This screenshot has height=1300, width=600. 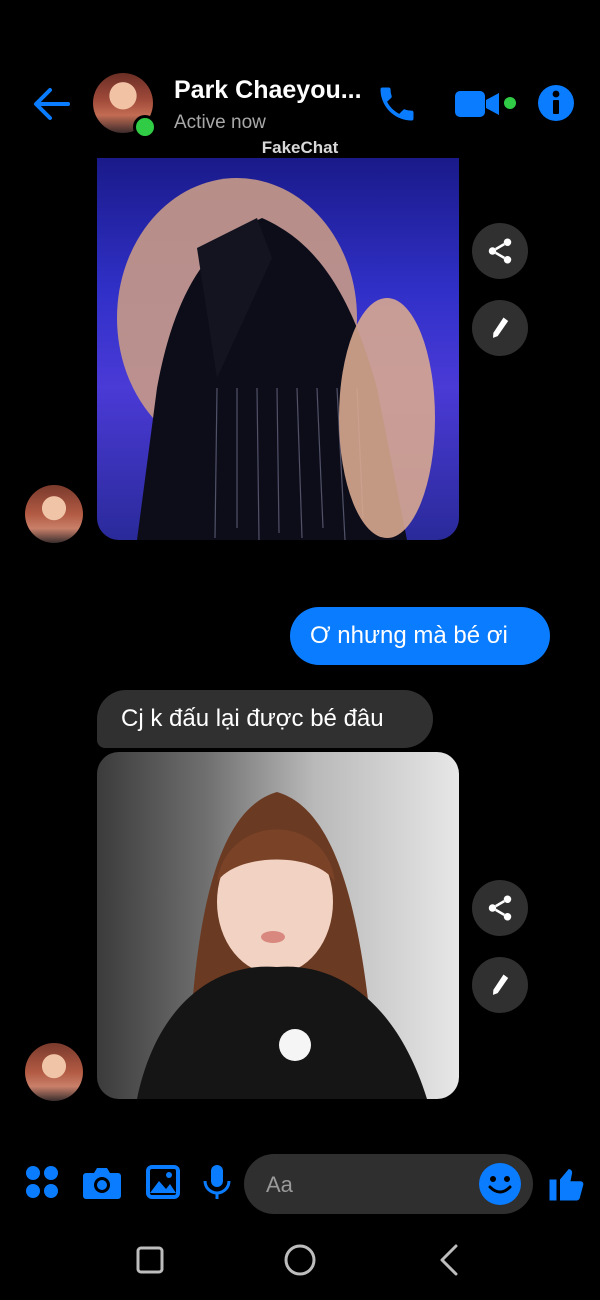 I want to click on message-input, so click(x=366, y=1185).